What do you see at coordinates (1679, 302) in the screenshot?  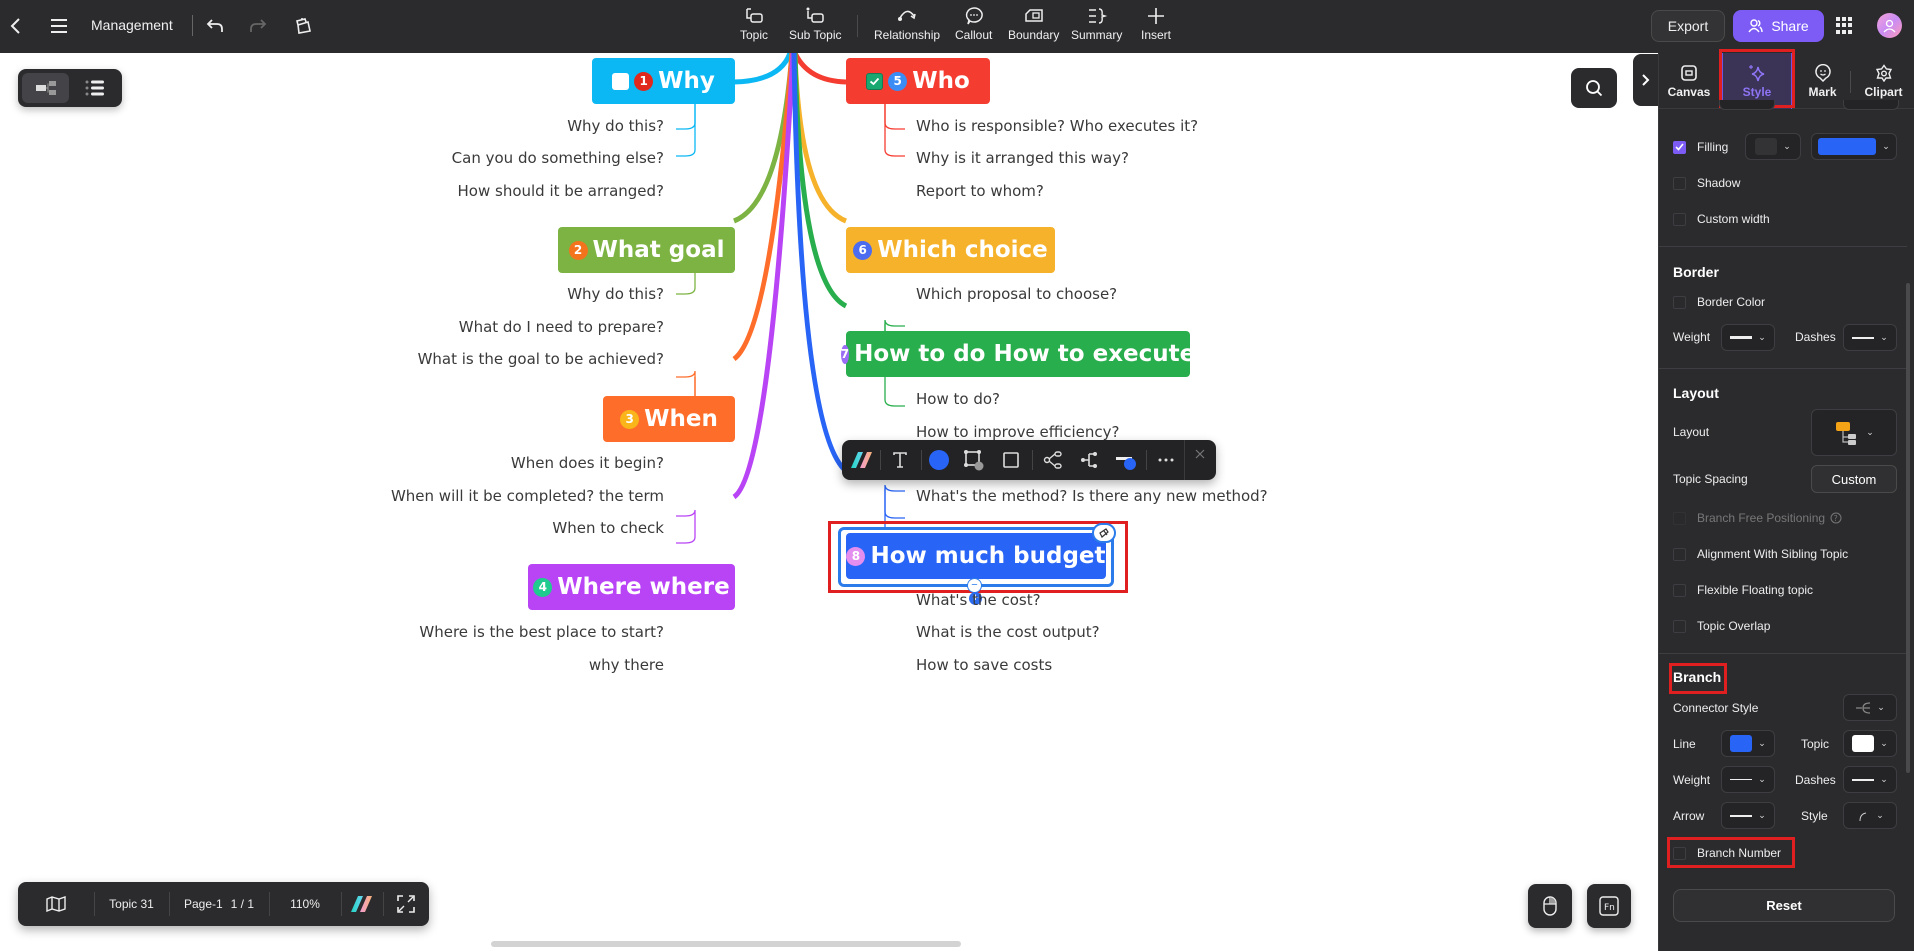 I see `border-color-checkbox` at bounding box center [1679, 302].